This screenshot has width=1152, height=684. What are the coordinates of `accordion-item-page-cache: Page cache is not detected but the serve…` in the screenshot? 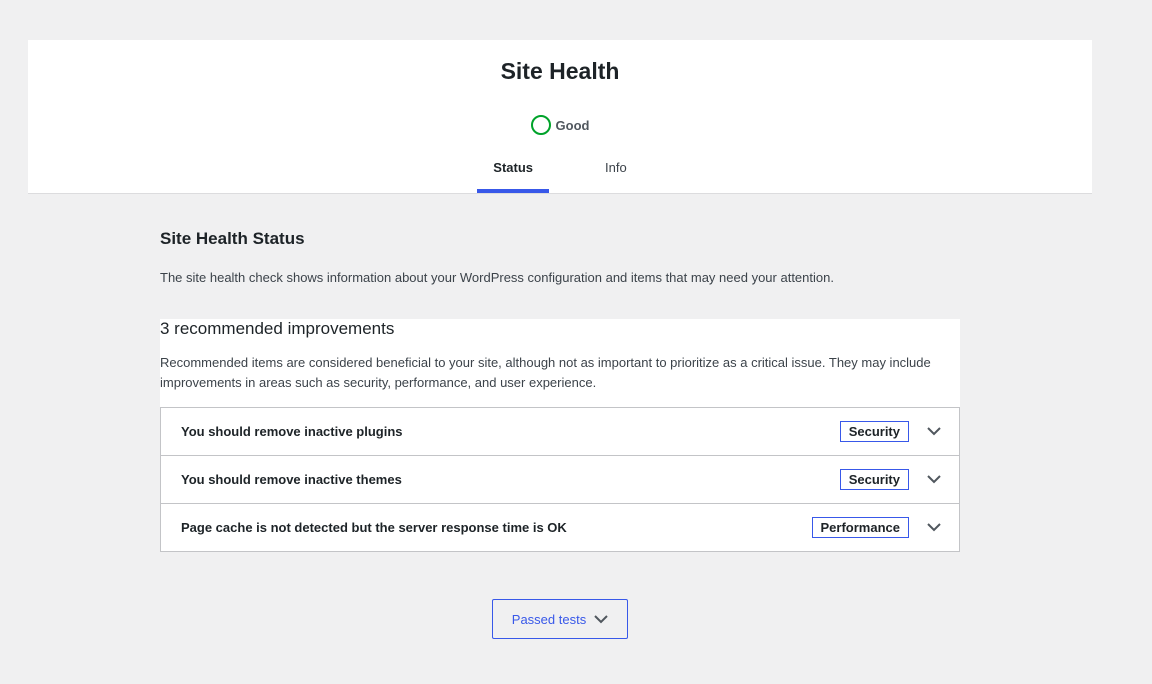 It's located at (560, 527).